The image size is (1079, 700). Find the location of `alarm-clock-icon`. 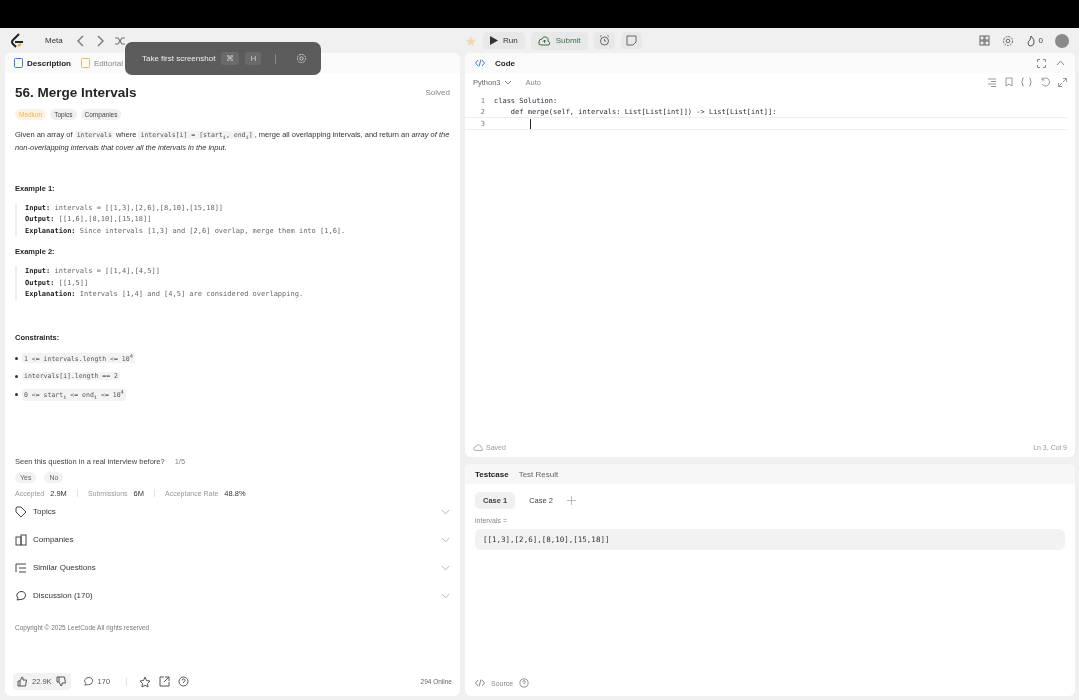

alarm-clock-icon is located at coordinates (604, 40).